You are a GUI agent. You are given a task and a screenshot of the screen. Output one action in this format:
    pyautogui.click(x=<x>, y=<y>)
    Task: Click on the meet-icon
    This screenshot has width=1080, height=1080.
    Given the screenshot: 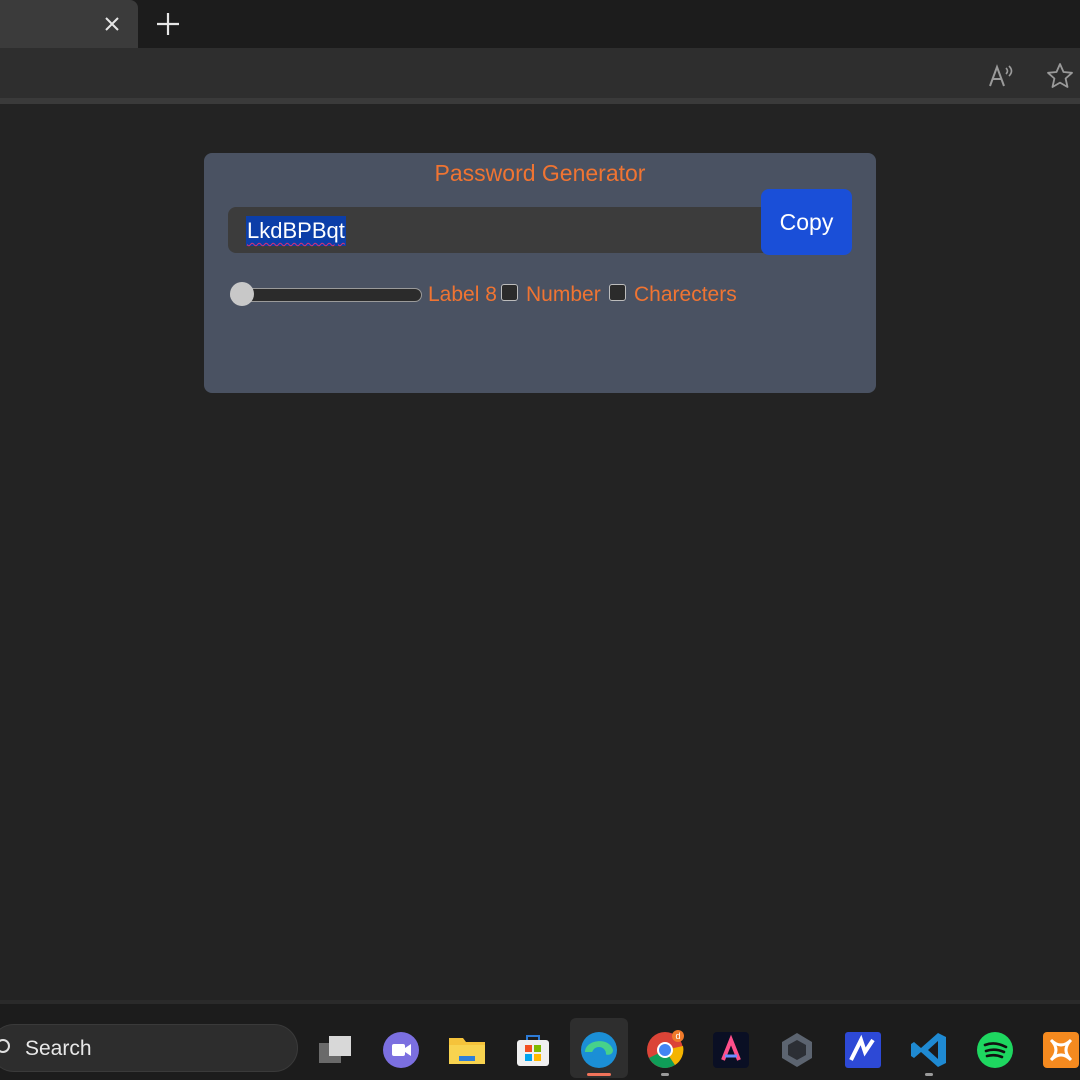 What is the action you would take?
    pyautogui.click(x=401, y=1050)
    